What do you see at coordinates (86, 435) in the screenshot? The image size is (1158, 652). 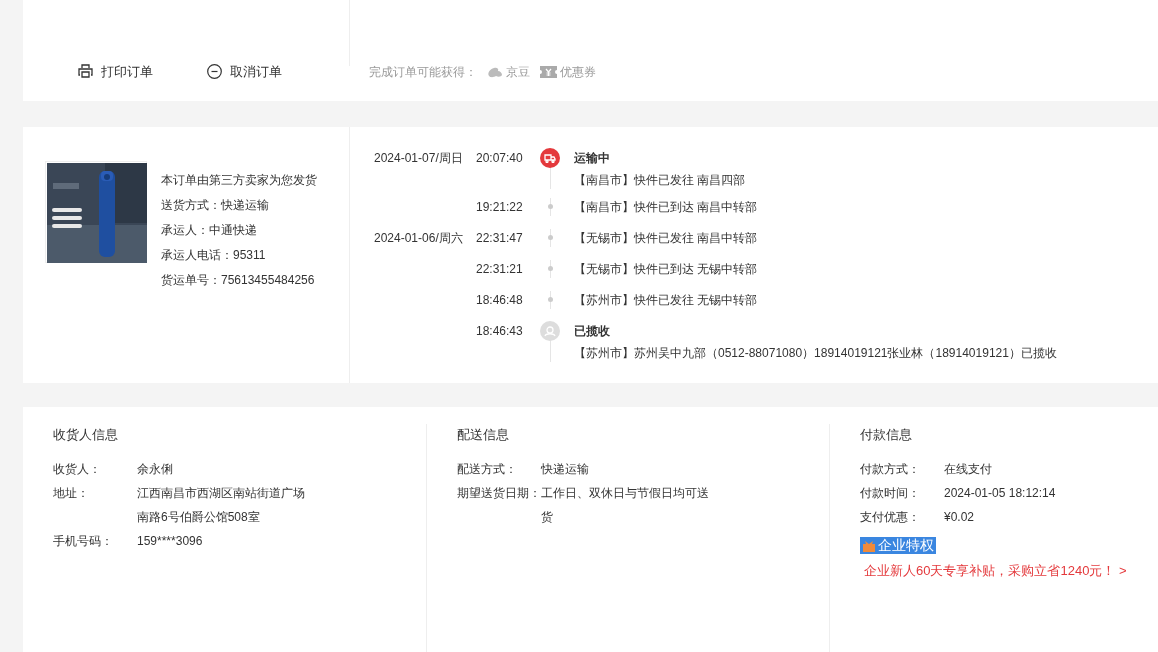 I see `section-title: 收货人信息` at bounding box center [86, 435].